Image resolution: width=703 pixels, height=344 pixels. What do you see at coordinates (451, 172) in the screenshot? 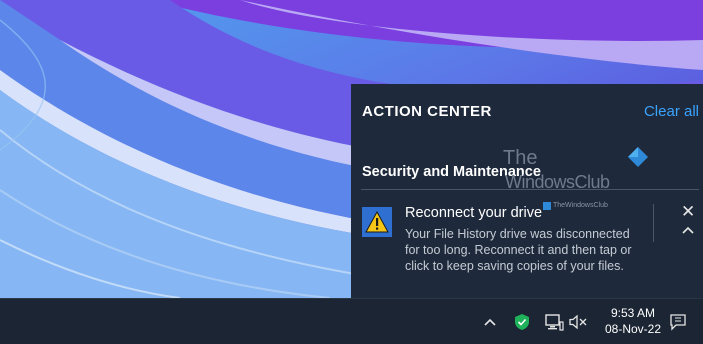
I see `notification-group-title: Security and Maintenance` at bounding box center [451, 172].